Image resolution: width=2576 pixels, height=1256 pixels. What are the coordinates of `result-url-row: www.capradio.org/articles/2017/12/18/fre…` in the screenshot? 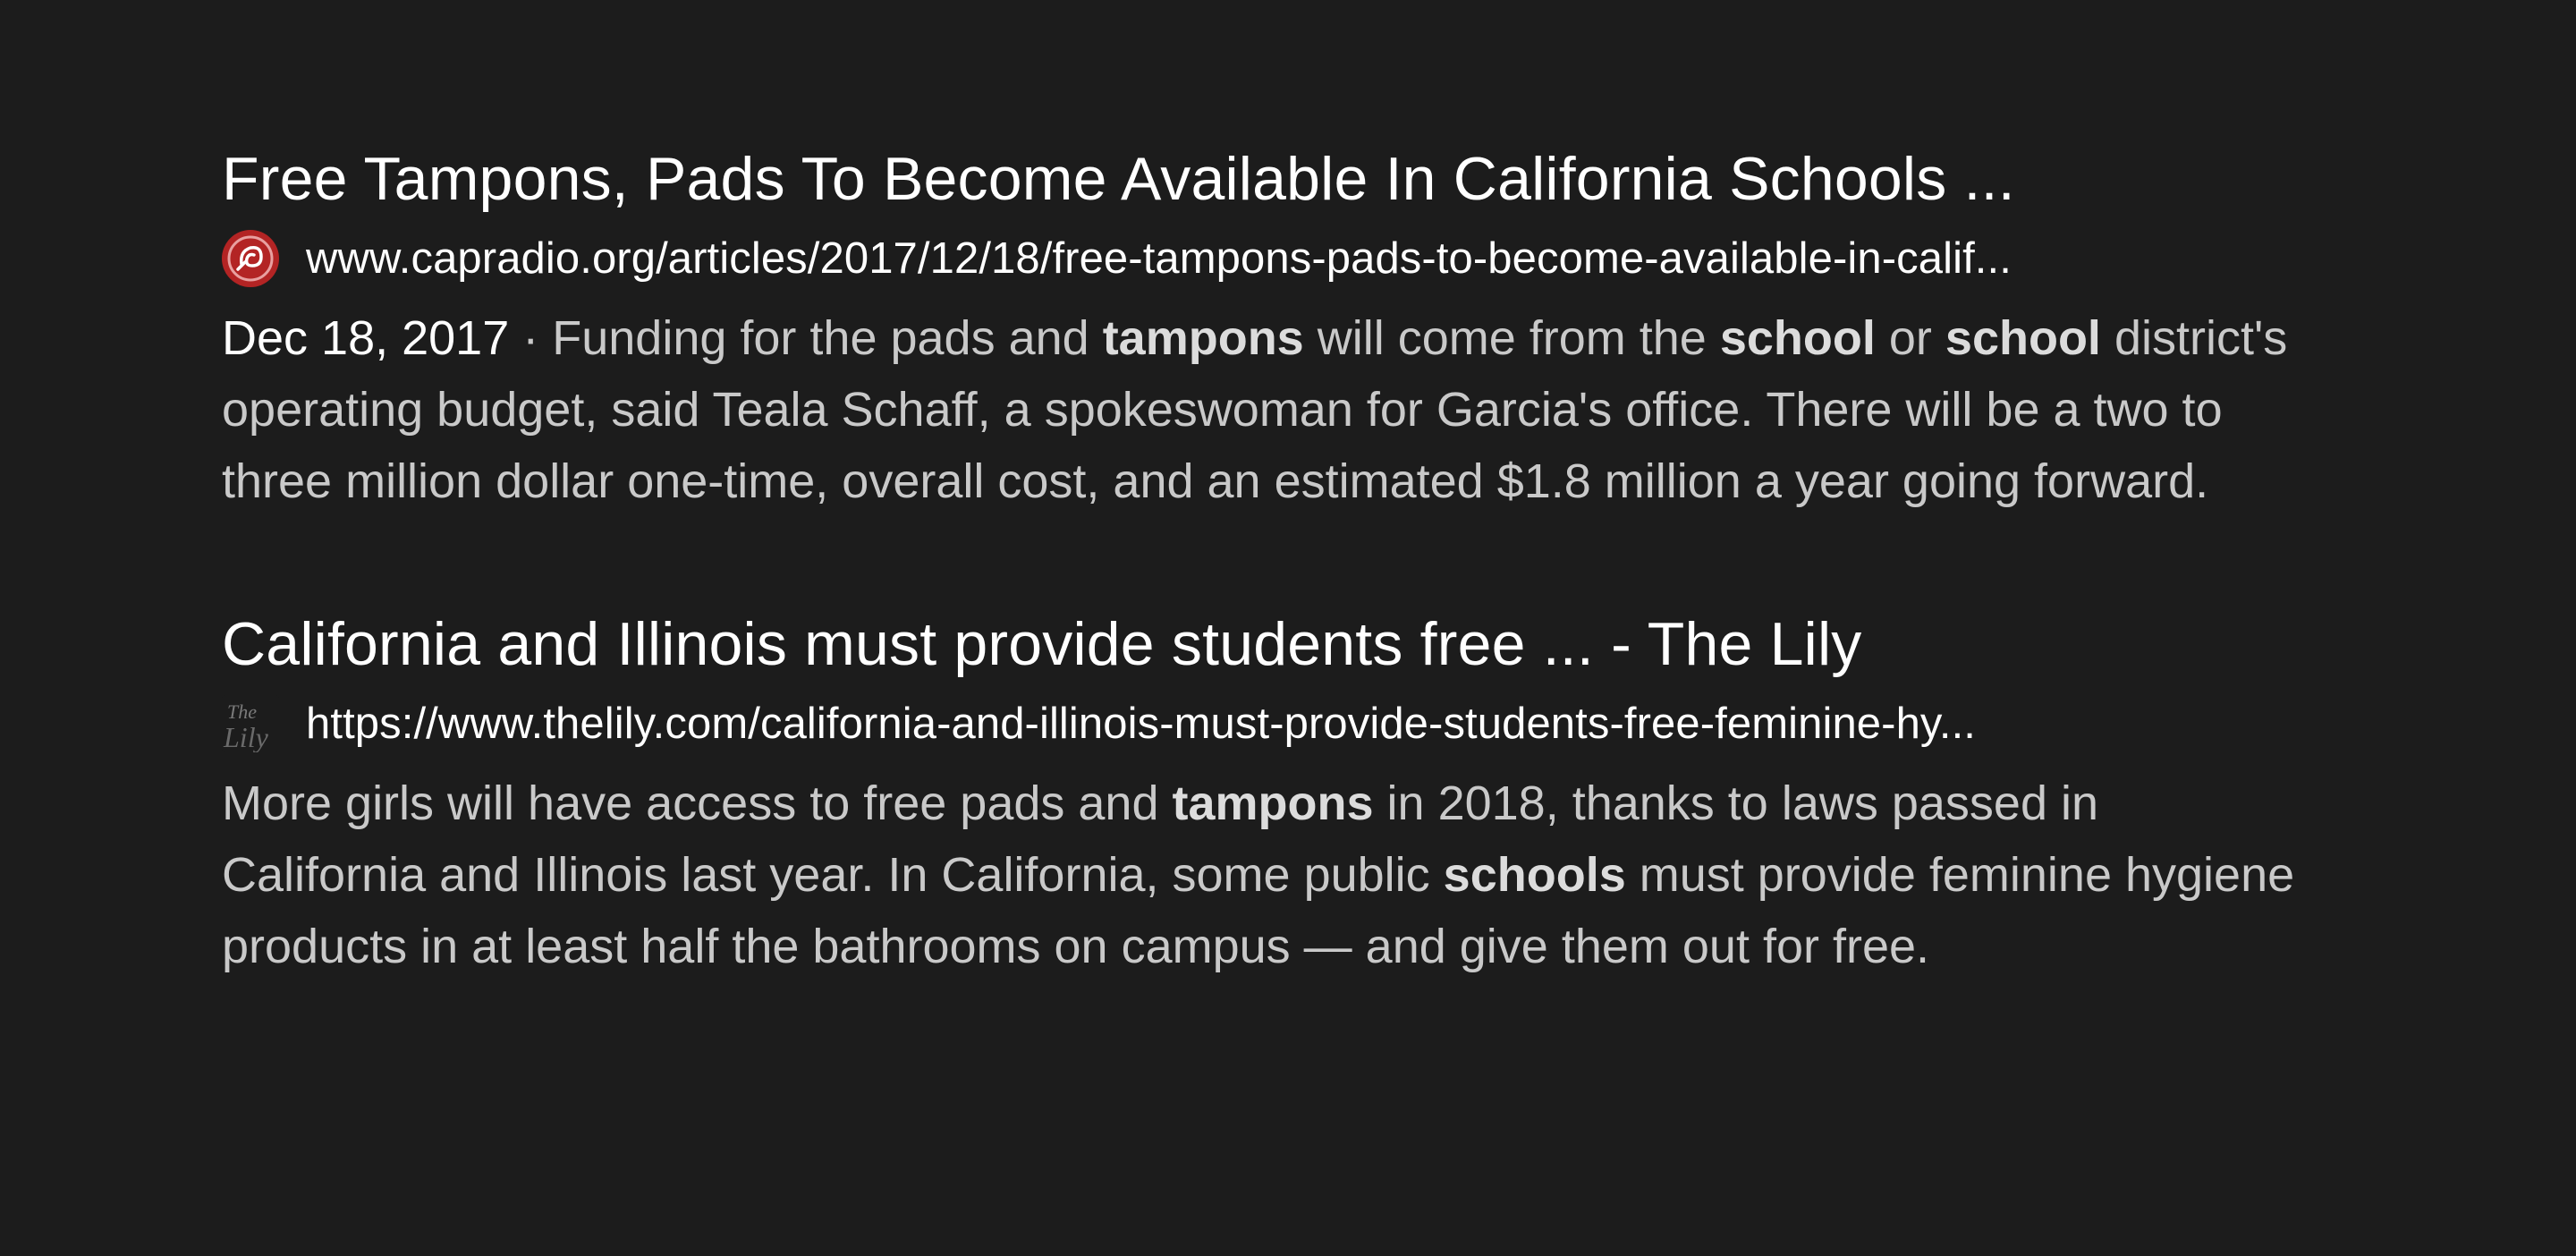 It's located at (1295, 258).